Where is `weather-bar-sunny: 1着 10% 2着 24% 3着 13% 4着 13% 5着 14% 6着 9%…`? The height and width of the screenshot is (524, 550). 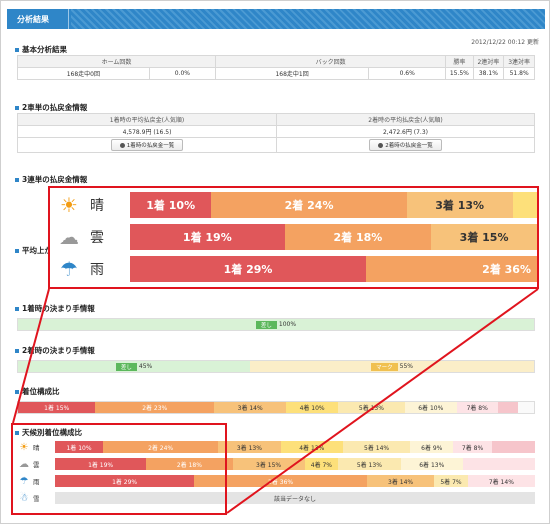
weather-bar-sunny: 1着 10% 2着 24% 3着 13% 4着 13% 5着 14% 6着 9%… is located at coordinates (295, 447).